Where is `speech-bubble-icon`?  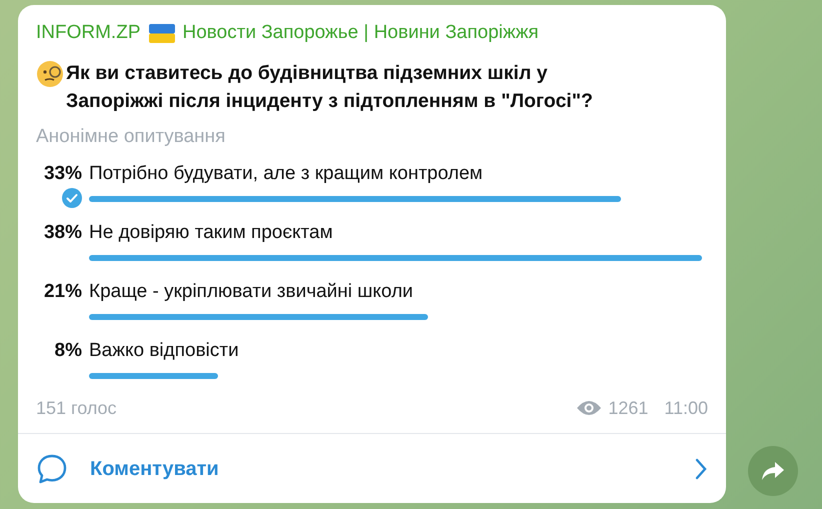
speech-bubble-icon is located at coordinates (52, 468).